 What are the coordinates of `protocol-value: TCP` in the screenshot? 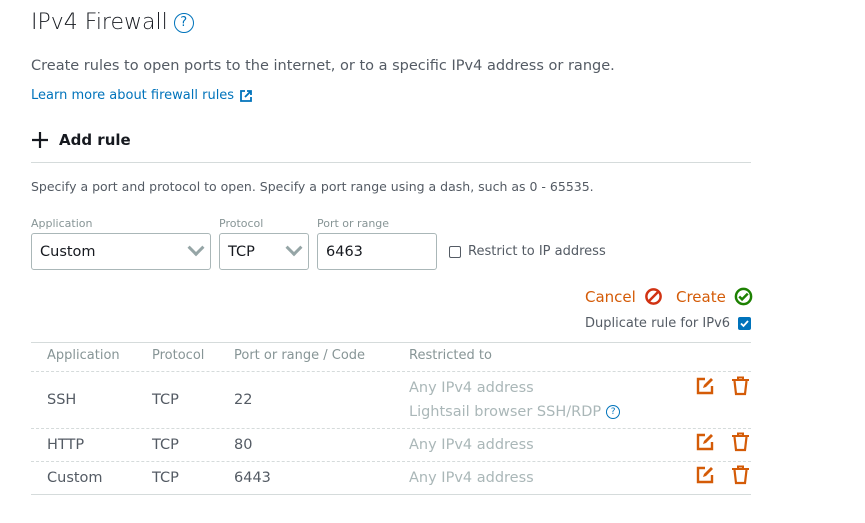 It's located at (241, 251).